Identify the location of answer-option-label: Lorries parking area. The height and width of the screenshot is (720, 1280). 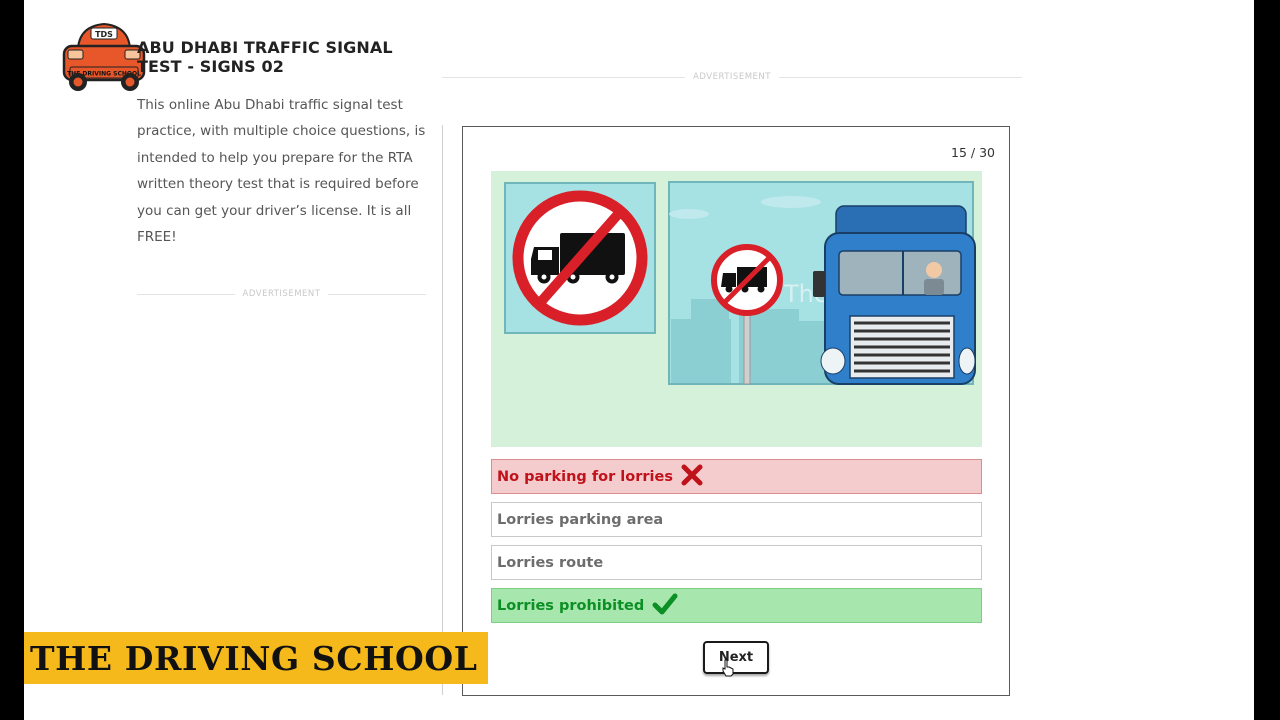
(580, 519).